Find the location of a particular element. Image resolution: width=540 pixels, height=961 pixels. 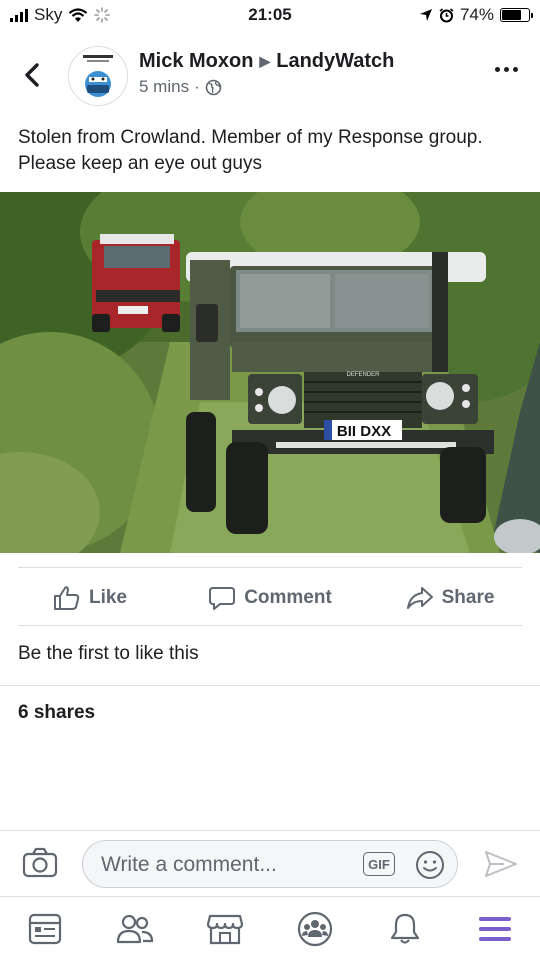

comment-label: Comment is located at coordinates (288, 597).